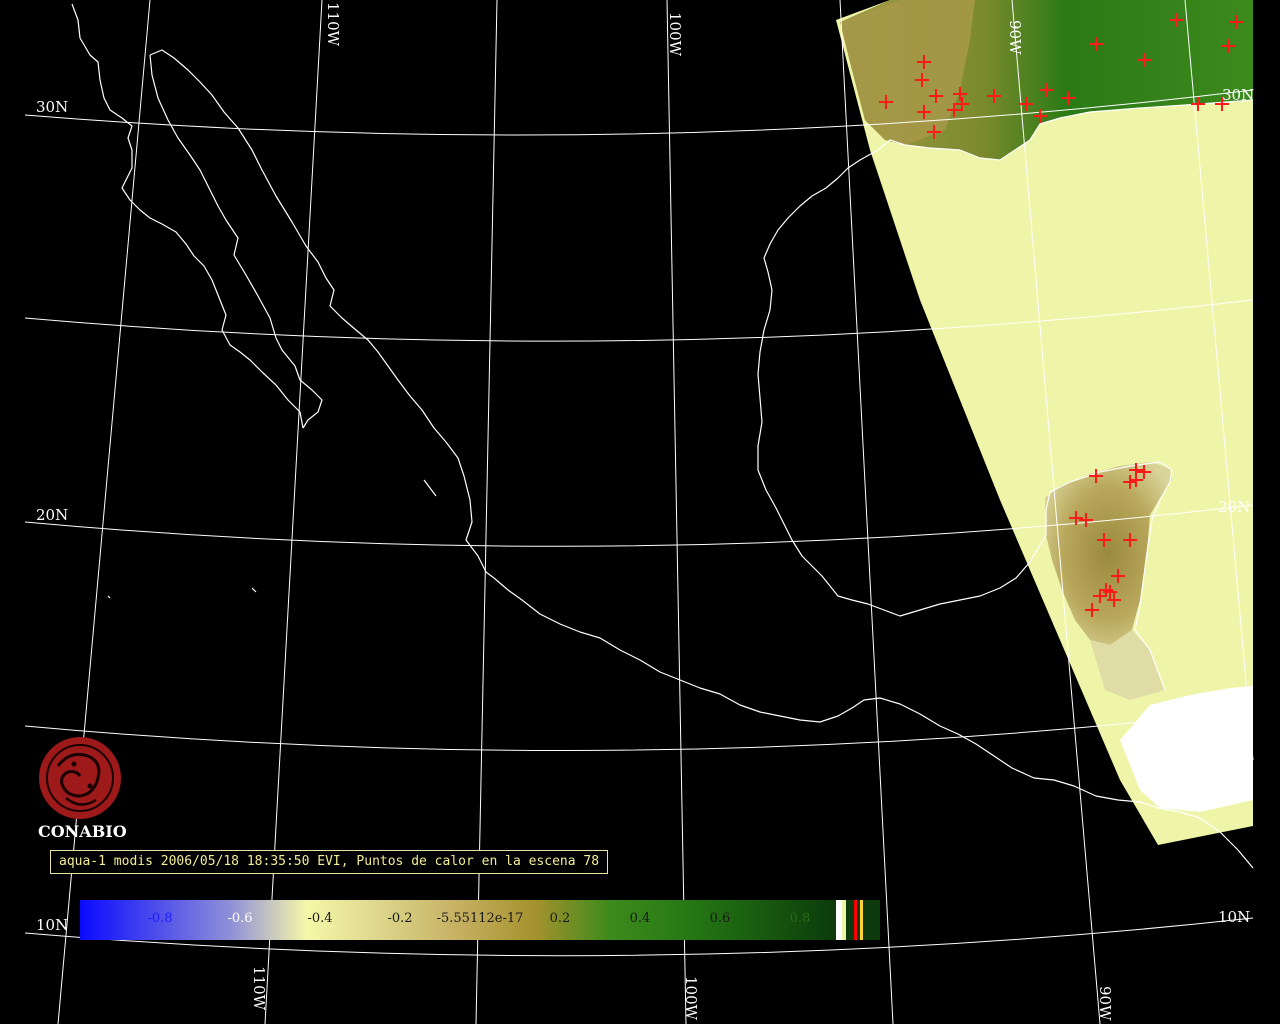 This screenshot has width=1280, height=1024. I want to click on colorbar-tick-label: 0.4, so click(640, 918).